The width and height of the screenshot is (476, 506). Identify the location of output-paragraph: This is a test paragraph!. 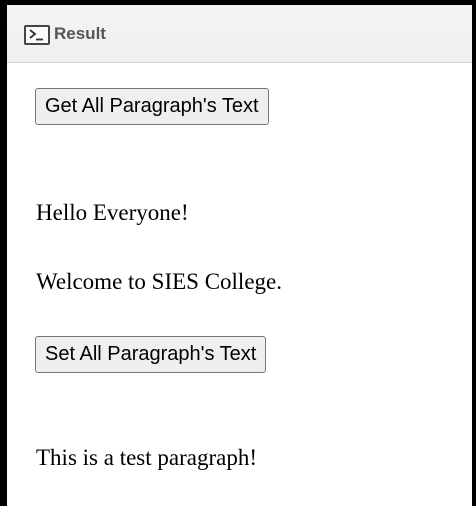
(146, 457).